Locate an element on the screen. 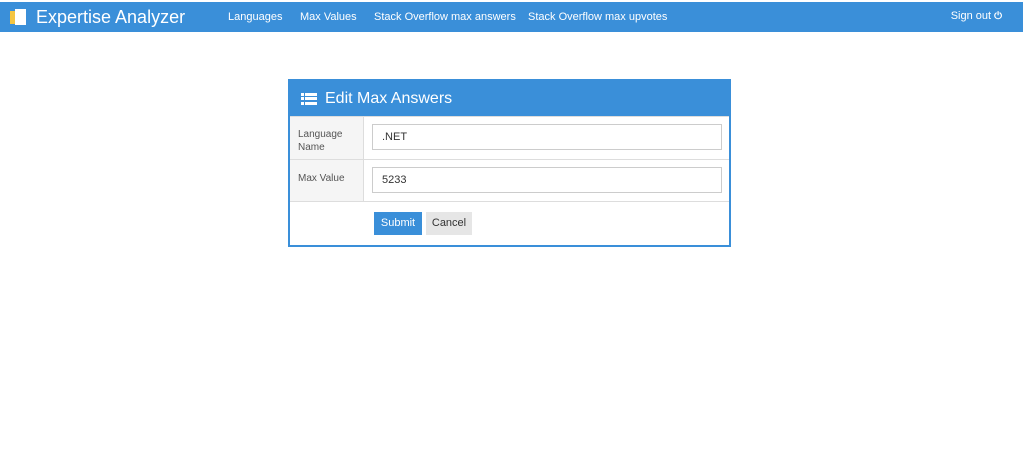 This screenshot has height=469, width=1023. language-name-label: Language Name is located at coordinates (327, 138).